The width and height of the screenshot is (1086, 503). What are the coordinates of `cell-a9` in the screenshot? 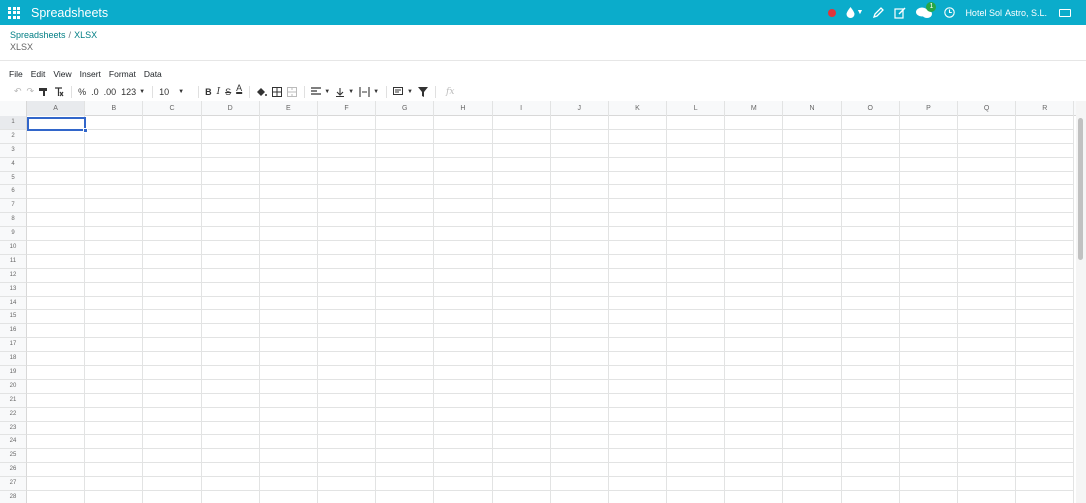 It's located at (56, 234).